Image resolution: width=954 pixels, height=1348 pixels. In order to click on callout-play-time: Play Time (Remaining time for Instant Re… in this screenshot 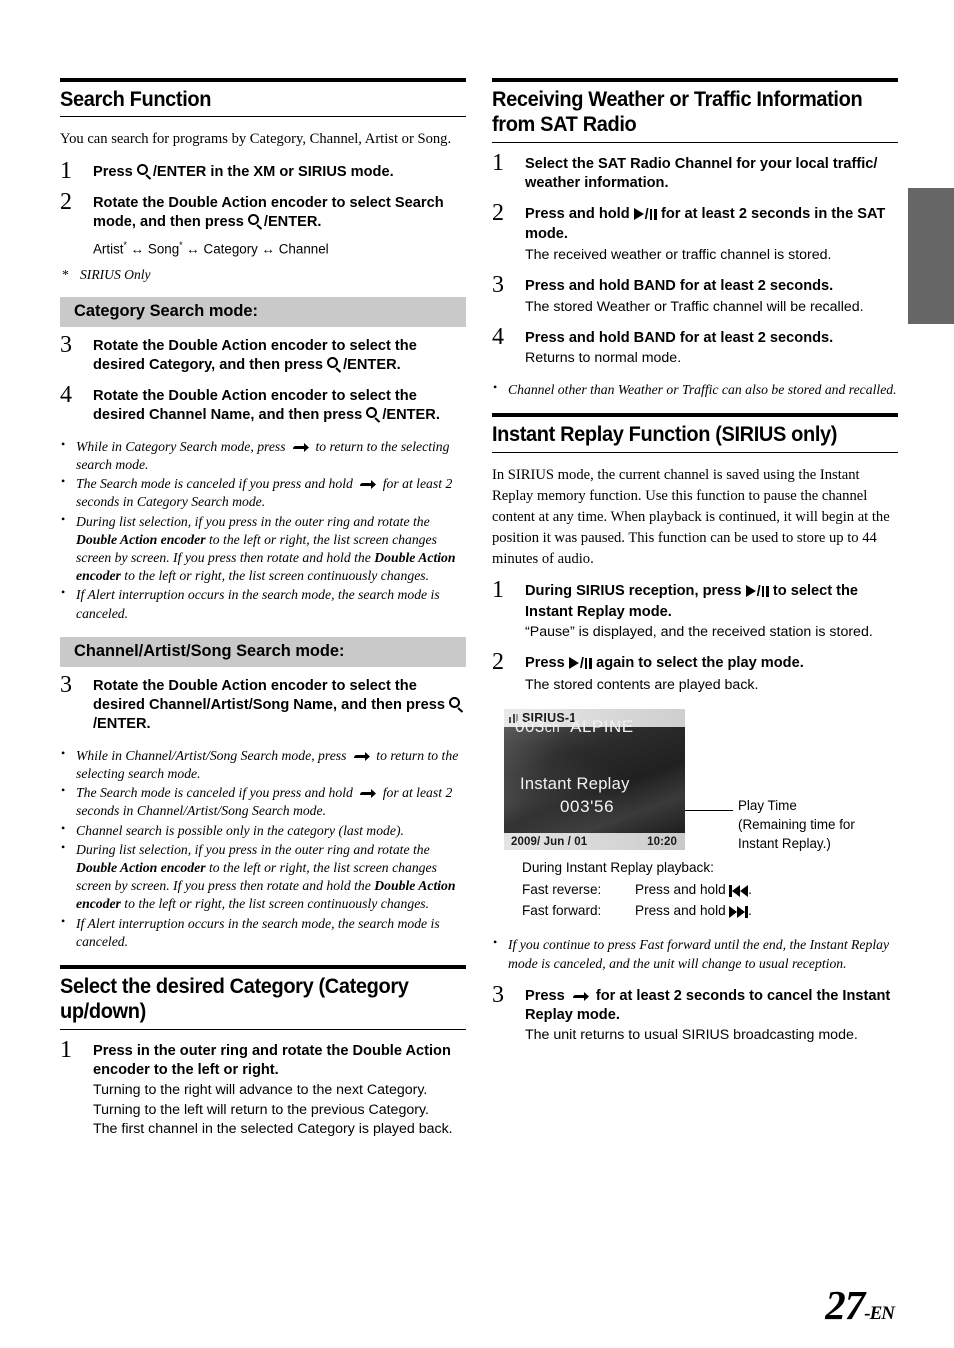, I will do `click(818, 824)`.